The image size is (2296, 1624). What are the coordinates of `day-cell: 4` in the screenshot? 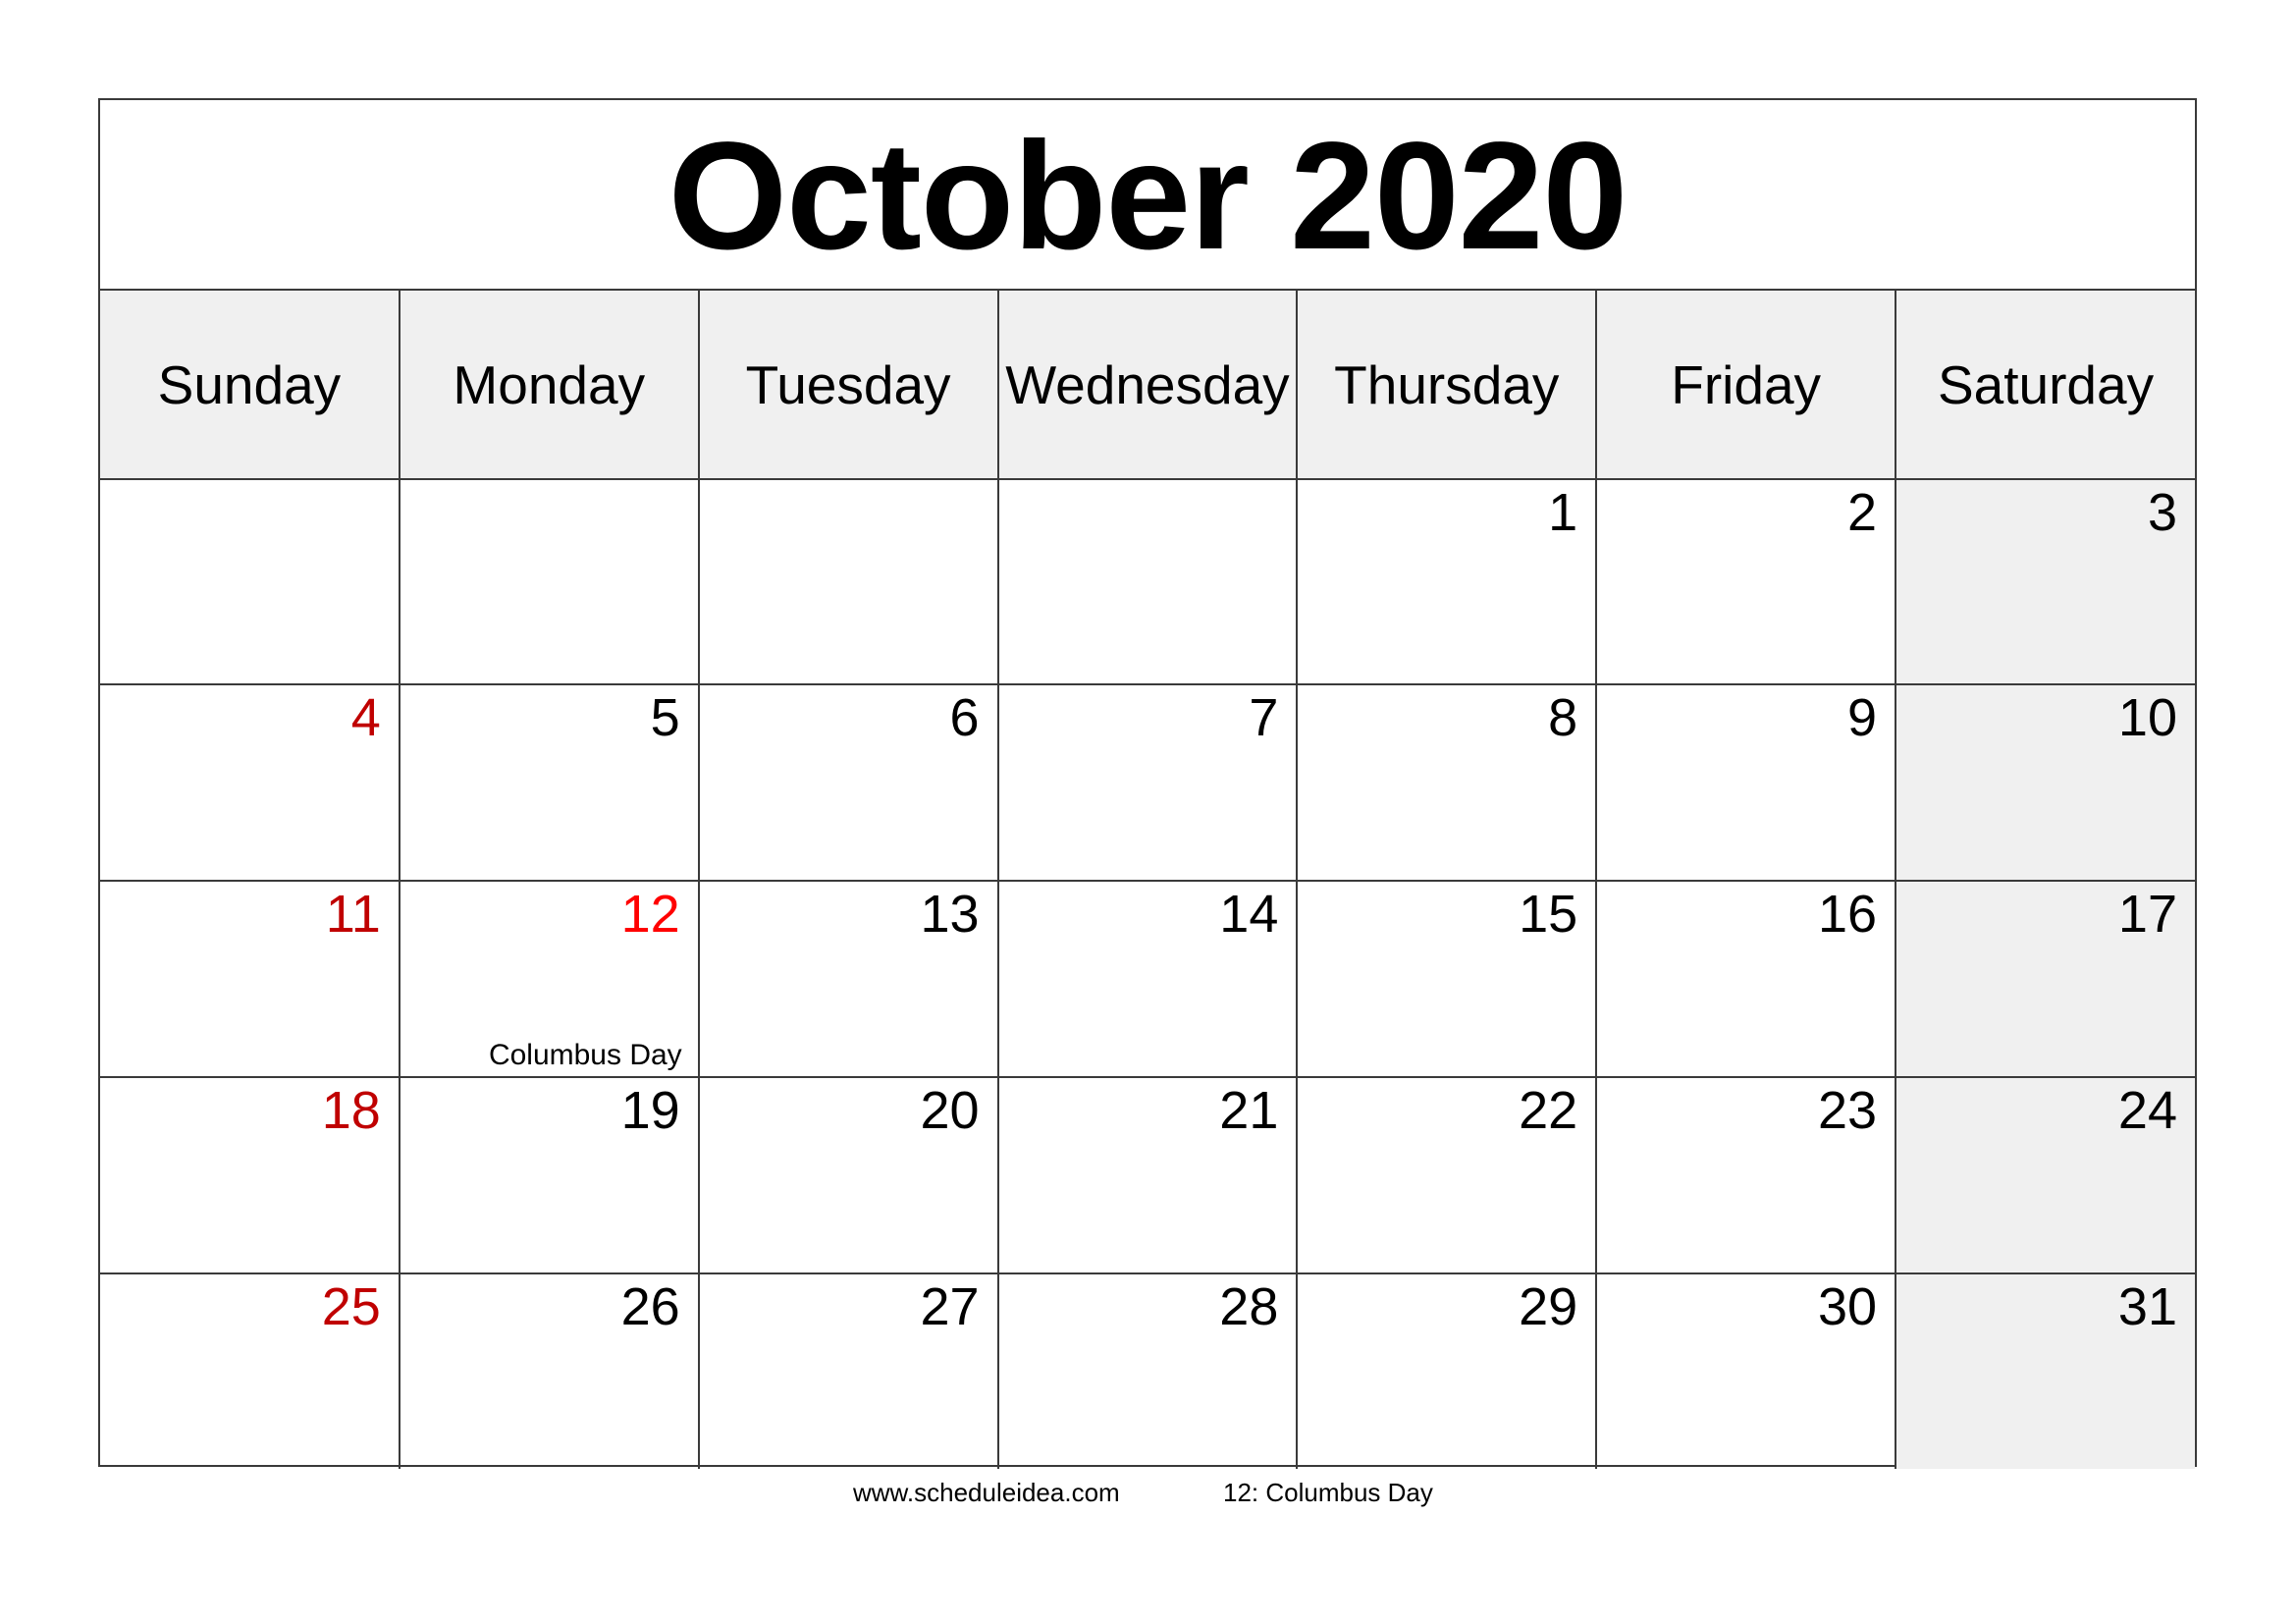 It's located at (250, 782).